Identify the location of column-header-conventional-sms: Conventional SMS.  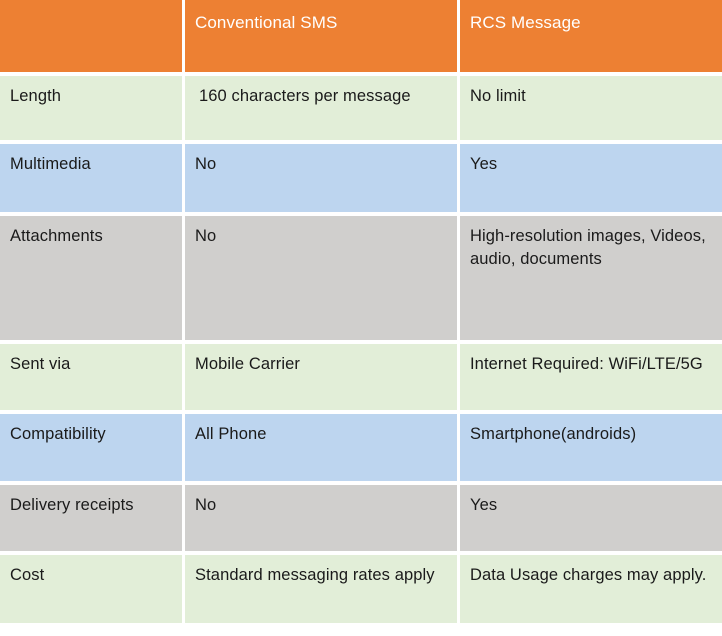
(322, 38).